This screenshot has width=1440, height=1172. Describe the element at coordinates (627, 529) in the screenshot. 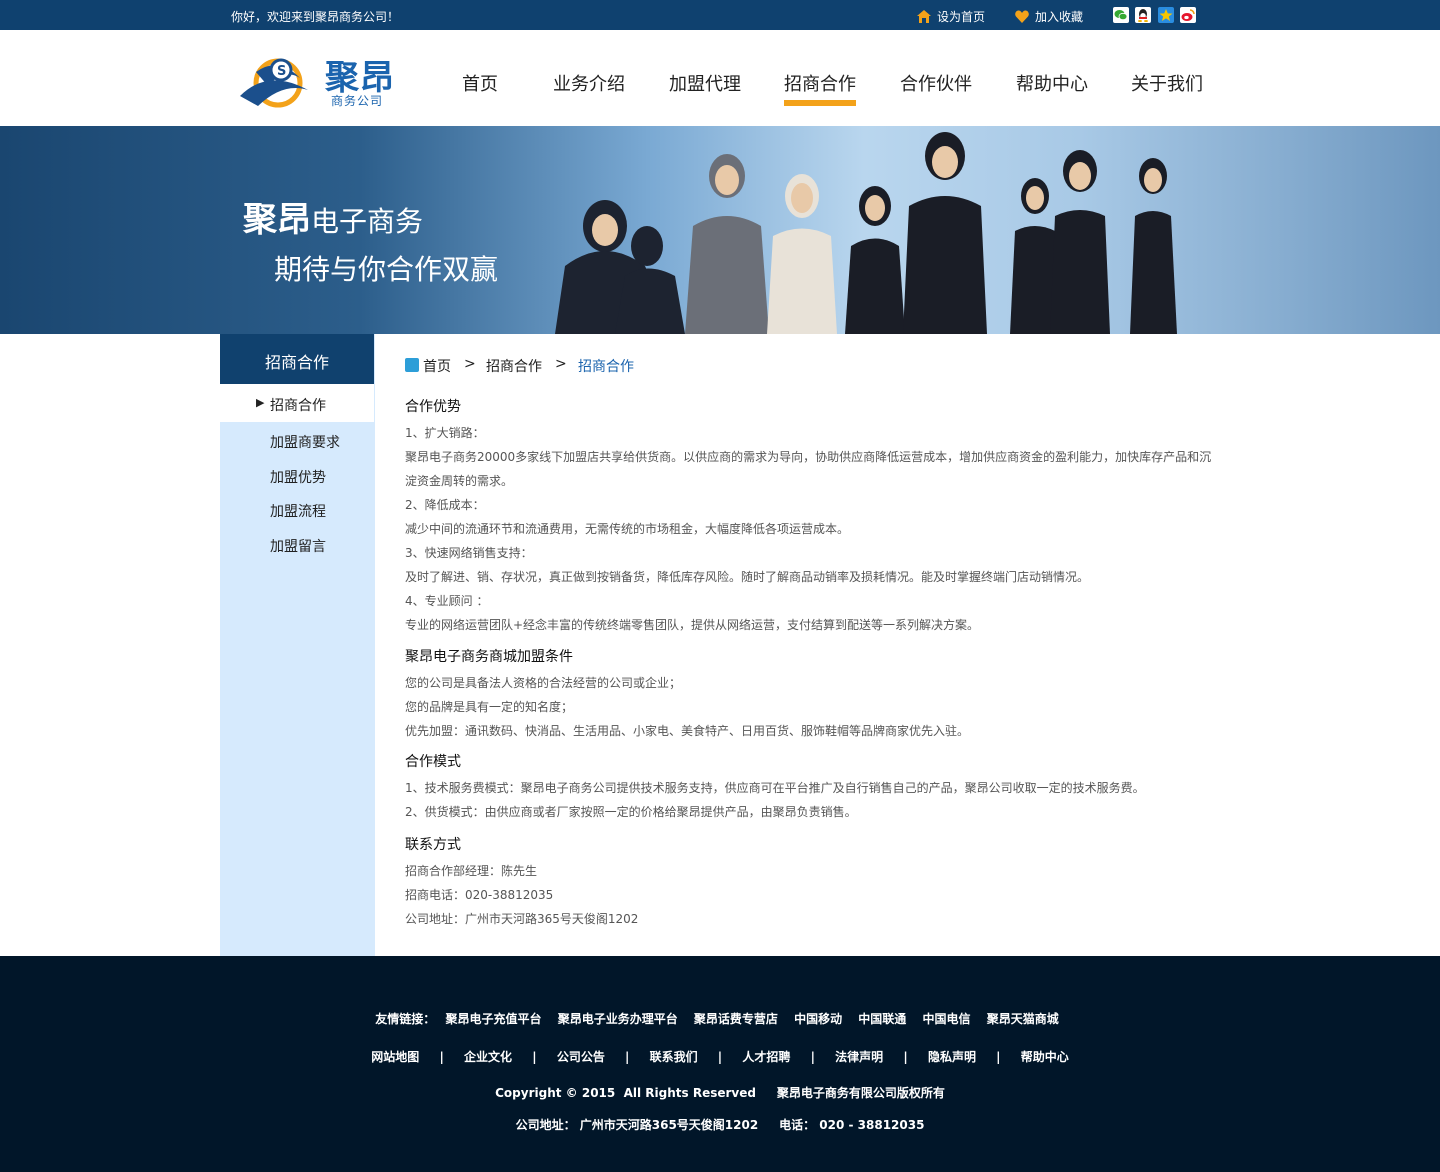

I see `content-line: 减少中间的流通环节和流通费用，无需传统的市场租金，大幅度降低各项运营成本。` at that location.